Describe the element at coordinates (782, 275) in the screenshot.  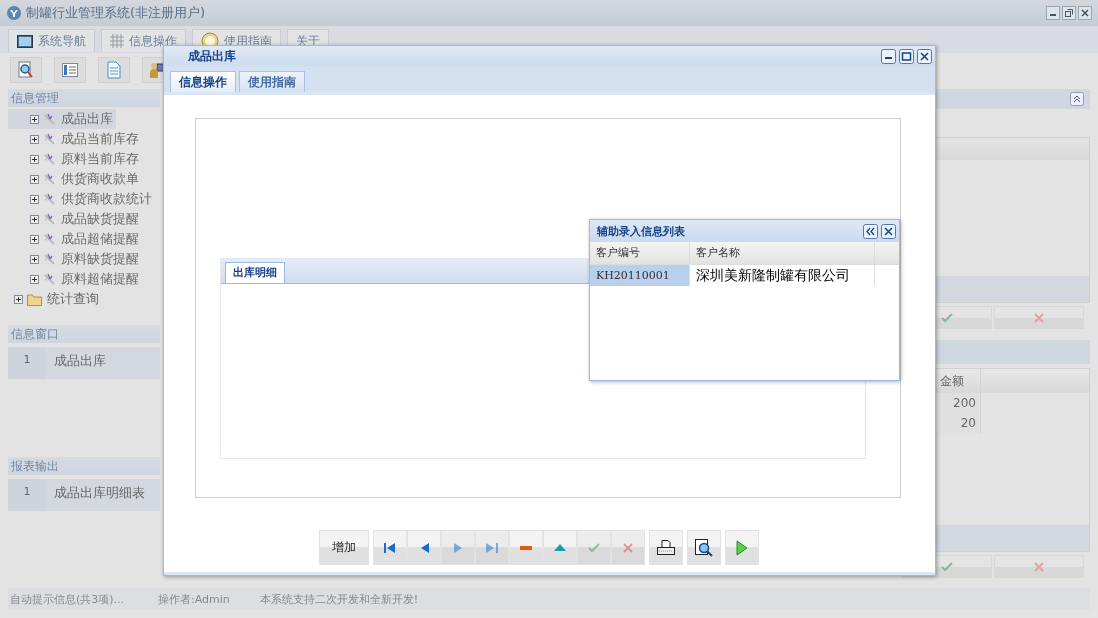
I see `table-cell: 深圳美新隆制罐有限公司` at that location.